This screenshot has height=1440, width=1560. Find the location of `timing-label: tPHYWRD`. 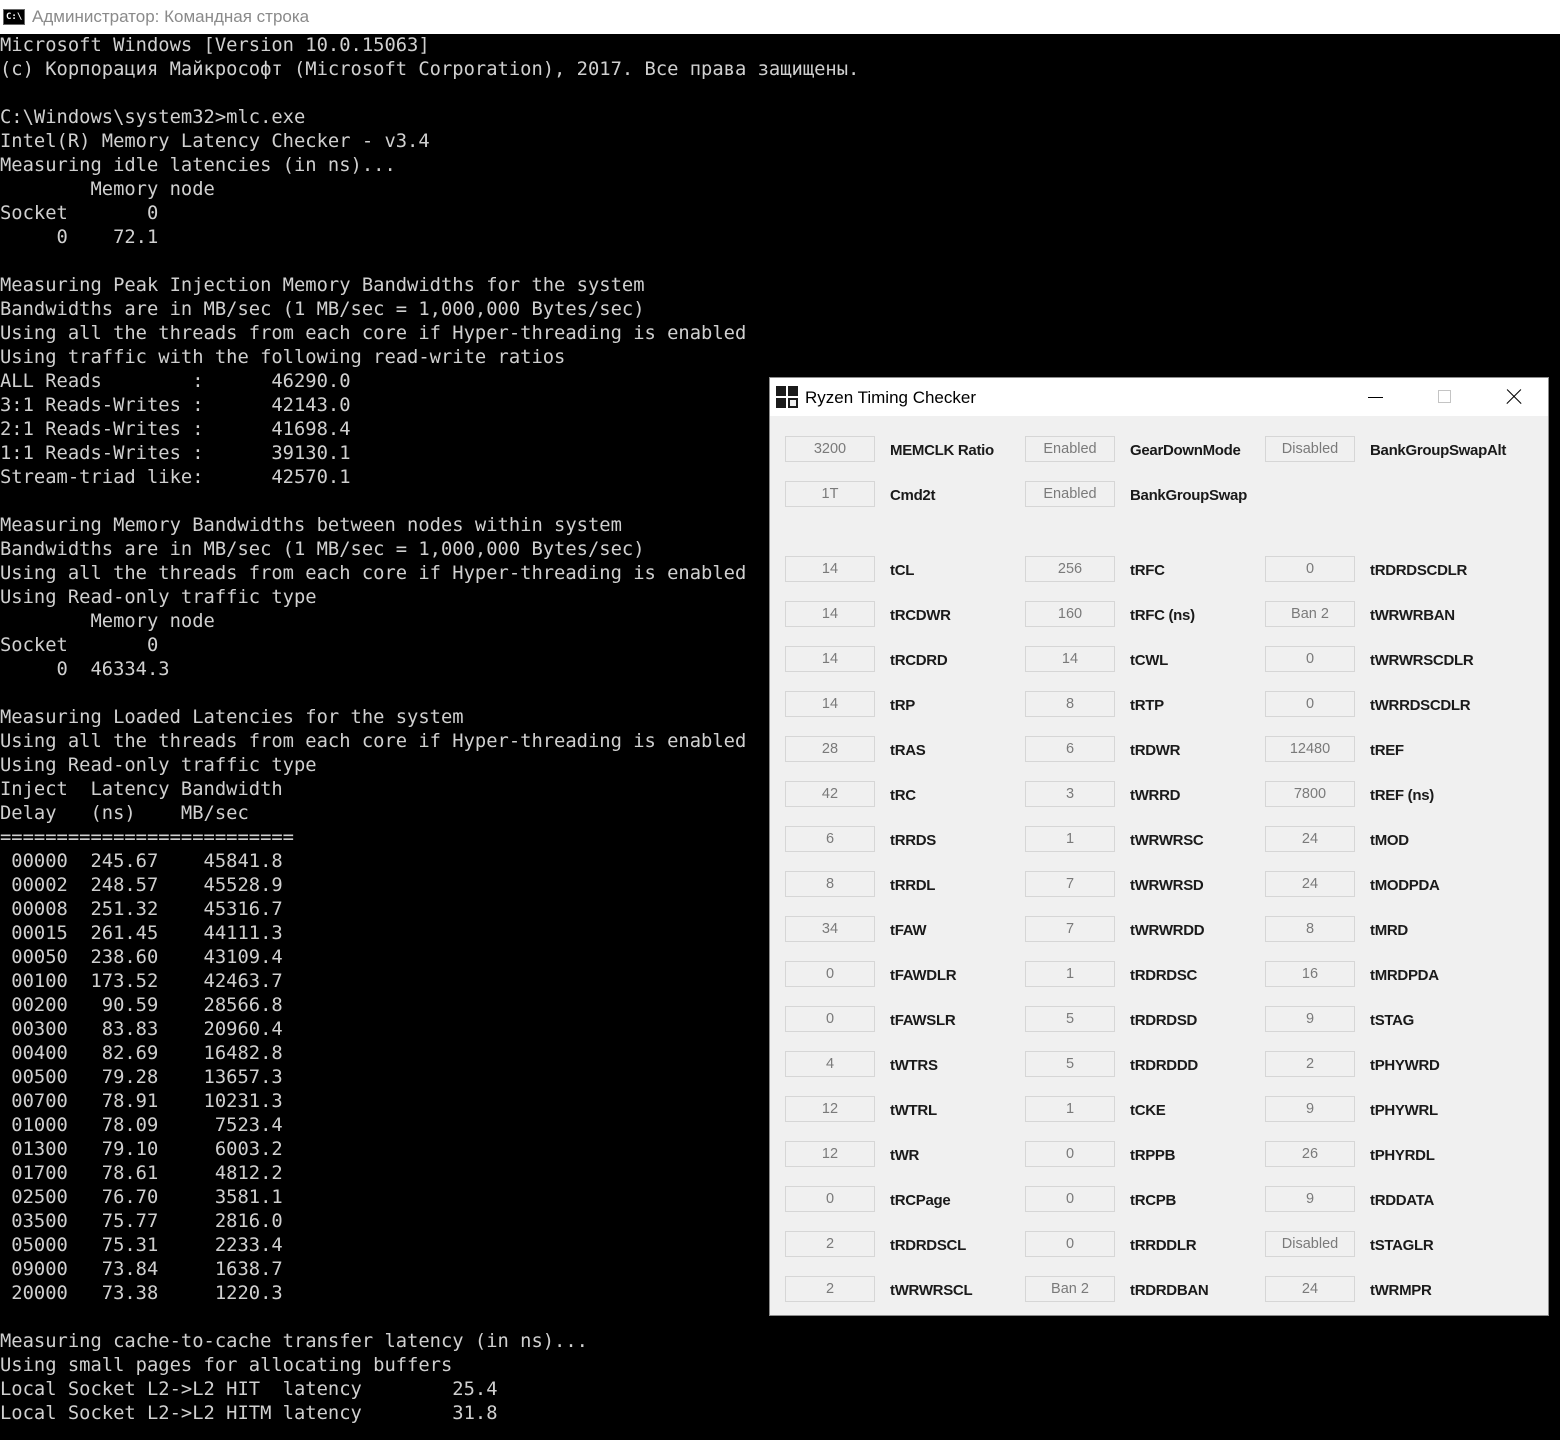

timing-label: tPHYWRD is located at coordinates (1405, 1065).